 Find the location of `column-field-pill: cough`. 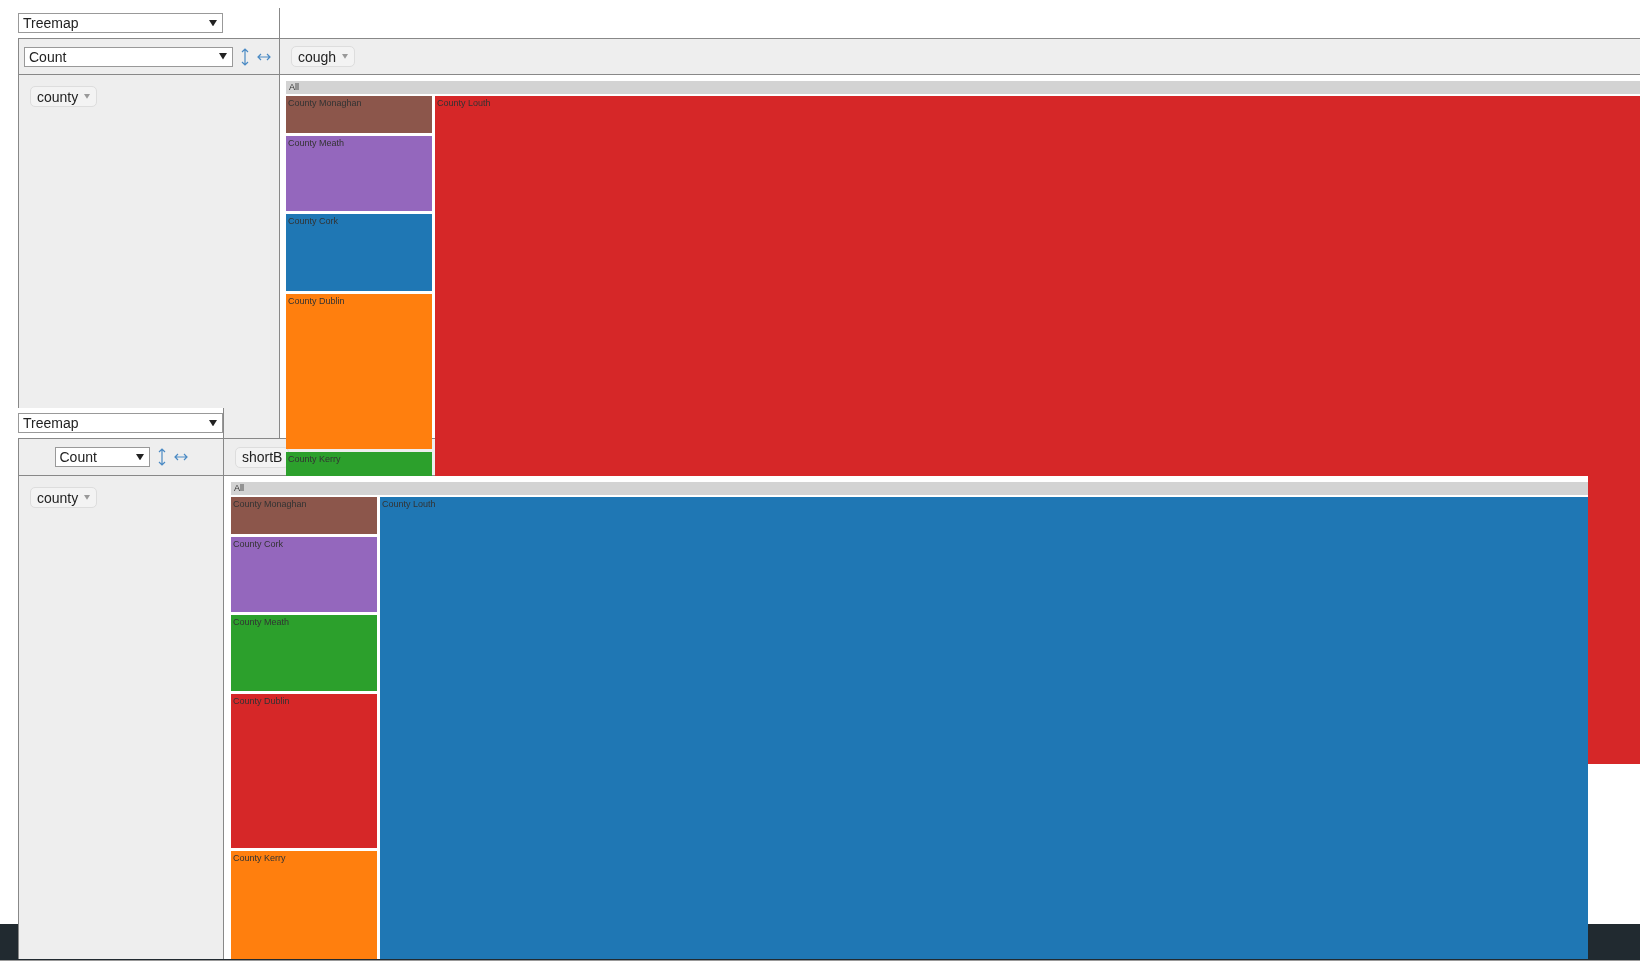

column-field-pill: cough is located at coordinates (323, 56).